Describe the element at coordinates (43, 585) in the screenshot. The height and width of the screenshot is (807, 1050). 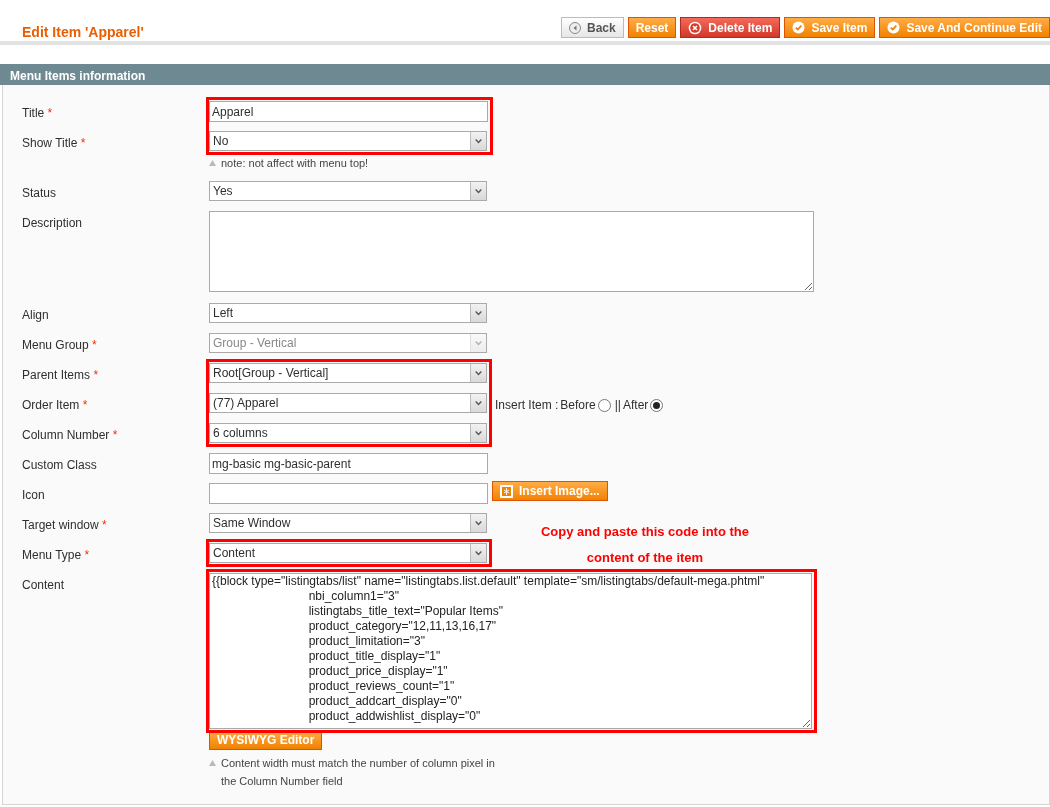
I see `field-label: Content` at that location.